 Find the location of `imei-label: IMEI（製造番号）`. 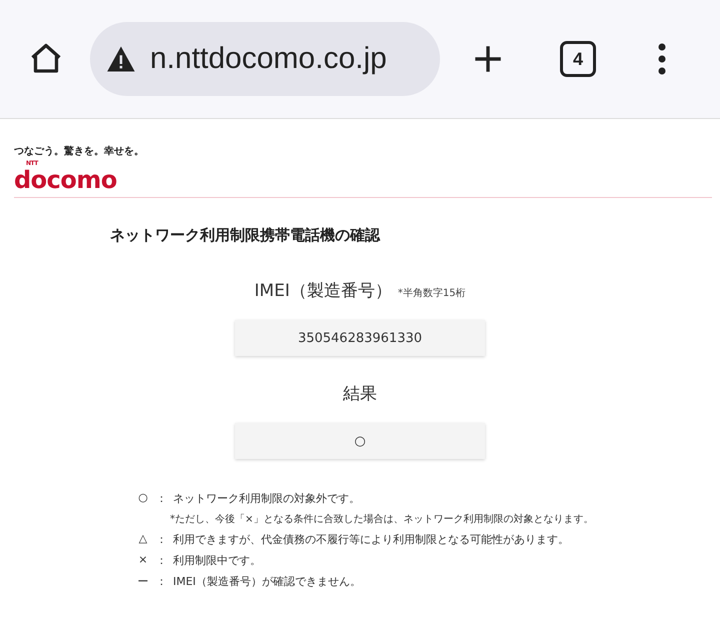

imei-label: IMEI（製造番号） is located at coordinates (323, 291).